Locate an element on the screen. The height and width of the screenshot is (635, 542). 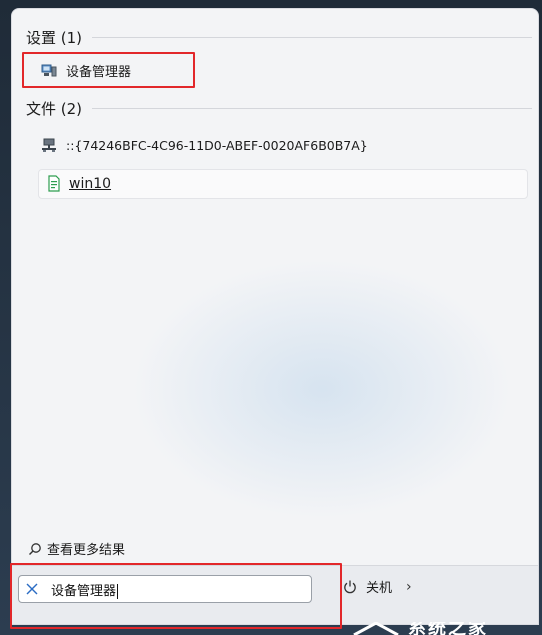
result-label: ::{74246BFC-4C96-11D0-ABEF-0020AF6B0B7A} is located at coordinates (217, 145).